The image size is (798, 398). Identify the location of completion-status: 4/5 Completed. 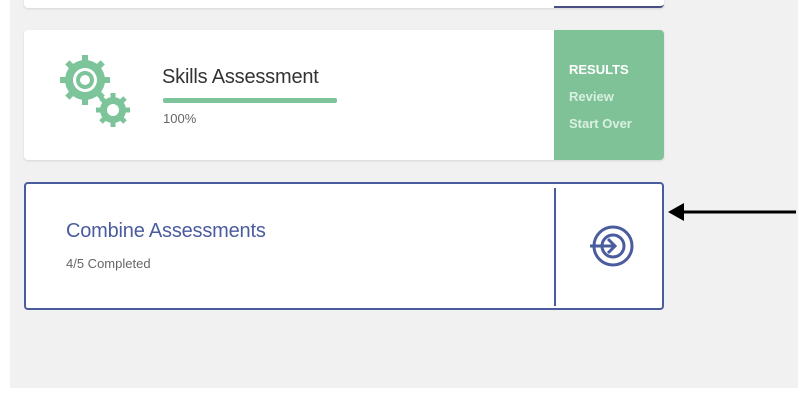
(108, 263).